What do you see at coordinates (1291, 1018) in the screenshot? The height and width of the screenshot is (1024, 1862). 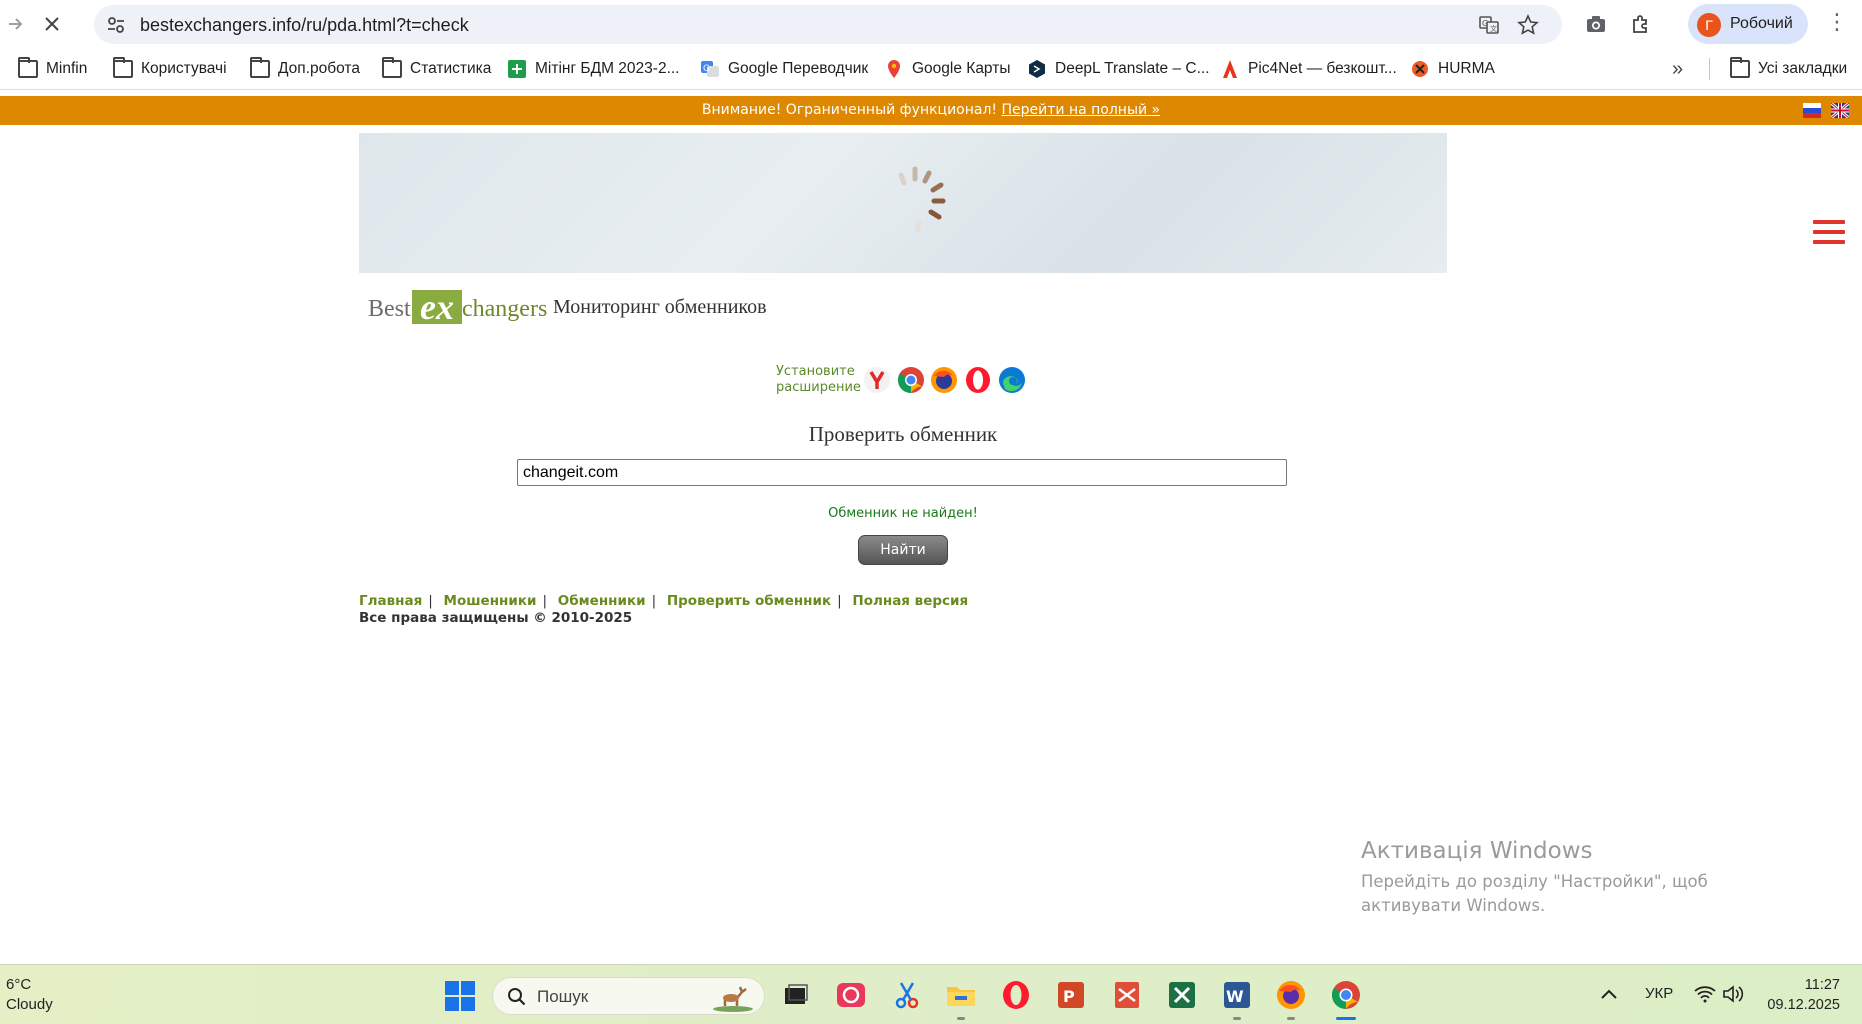 I see `app-running-indicator` at bounding box center [1291, 1018].